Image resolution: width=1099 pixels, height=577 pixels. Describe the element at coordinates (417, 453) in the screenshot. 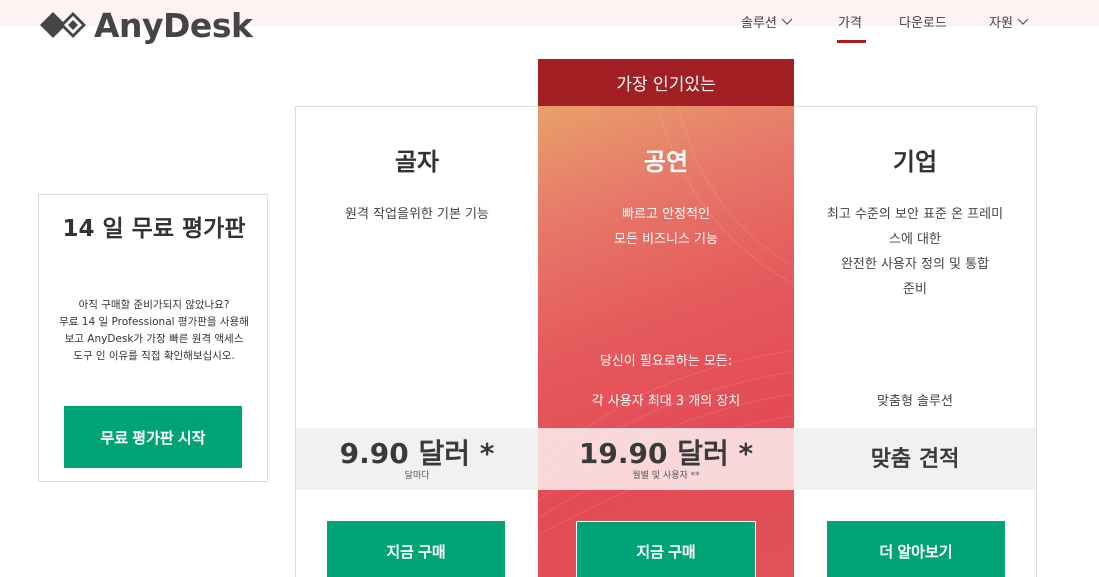

I see `plan-price: 9.90 달러 *` at that location.